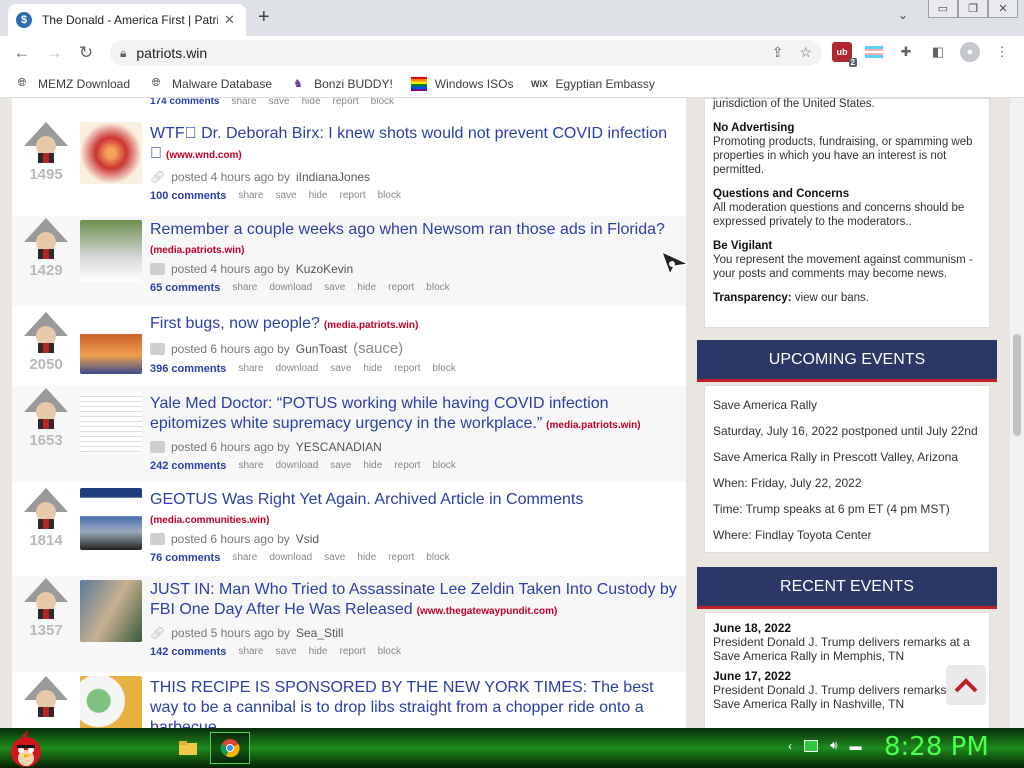  What do you see at coordinates (461, 83) in the screenshot?
I see `bookmark-windows-isos: Windows ISOs` at bounding box center [461, 83].